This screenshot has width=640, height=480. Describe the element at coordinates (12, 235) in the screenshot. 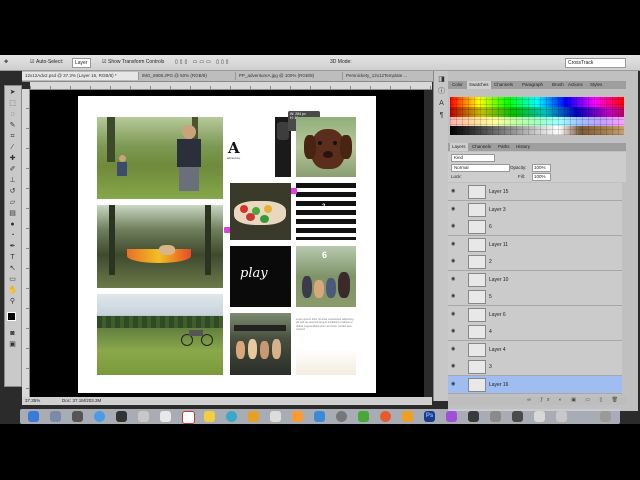

I see `dodge-tool-icon: ◔` at that location.